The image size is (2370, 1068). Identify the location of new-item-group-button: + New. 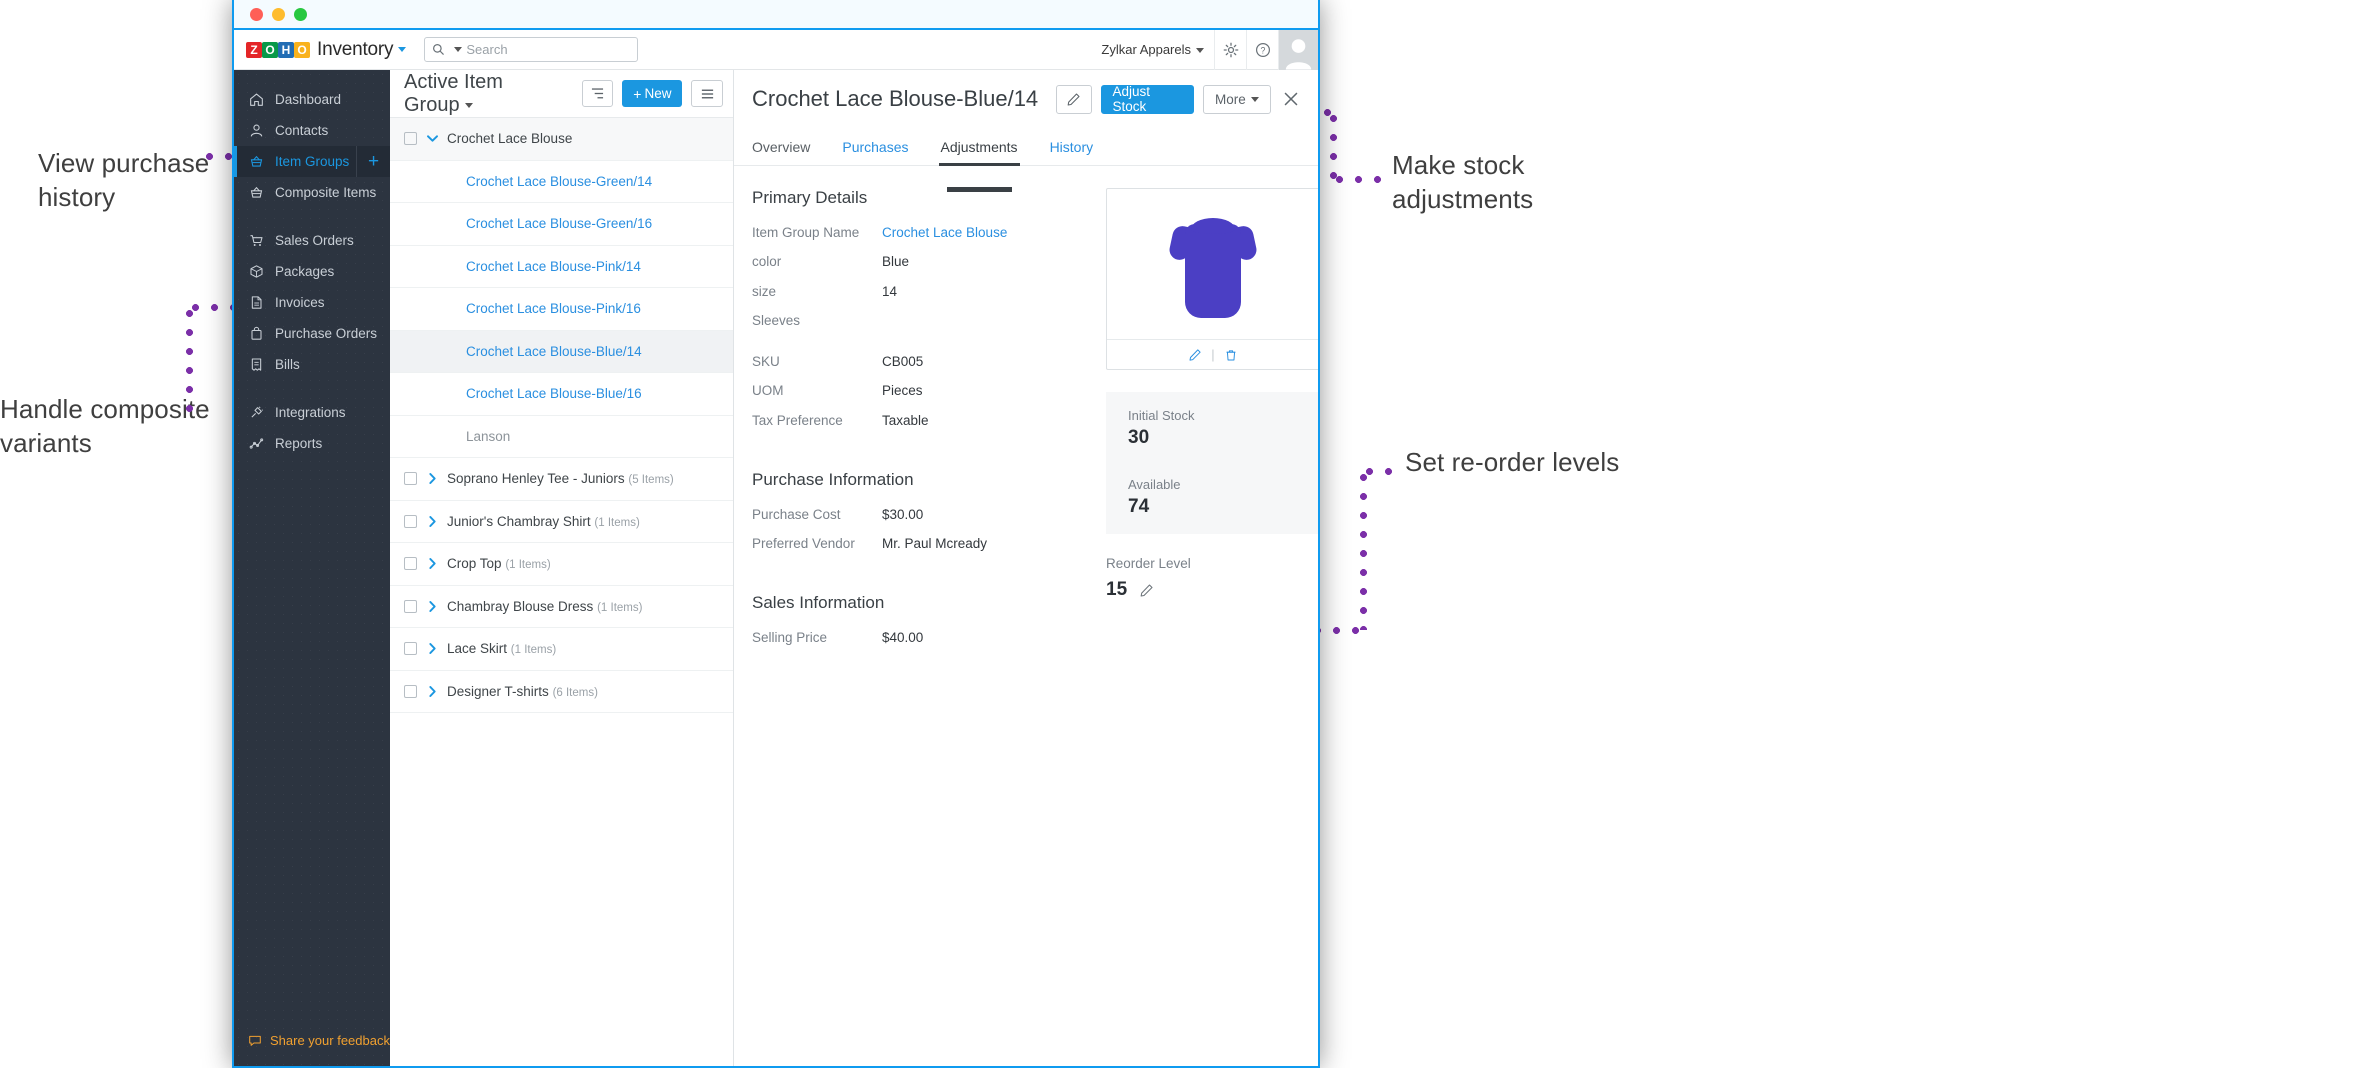
(652, 93).